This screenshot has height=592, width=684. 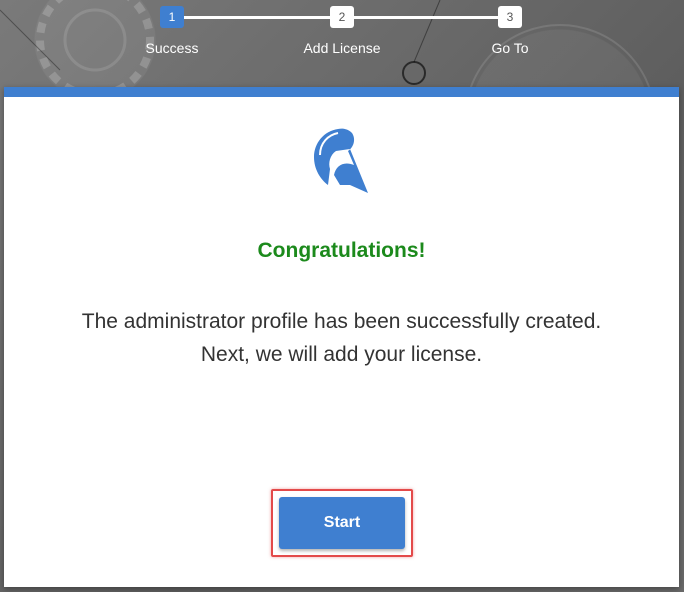 What do you see at coordinates (341, 161) in the screenshot?
I see `spartan-helmet-icon` at bounding box center [341, 161].